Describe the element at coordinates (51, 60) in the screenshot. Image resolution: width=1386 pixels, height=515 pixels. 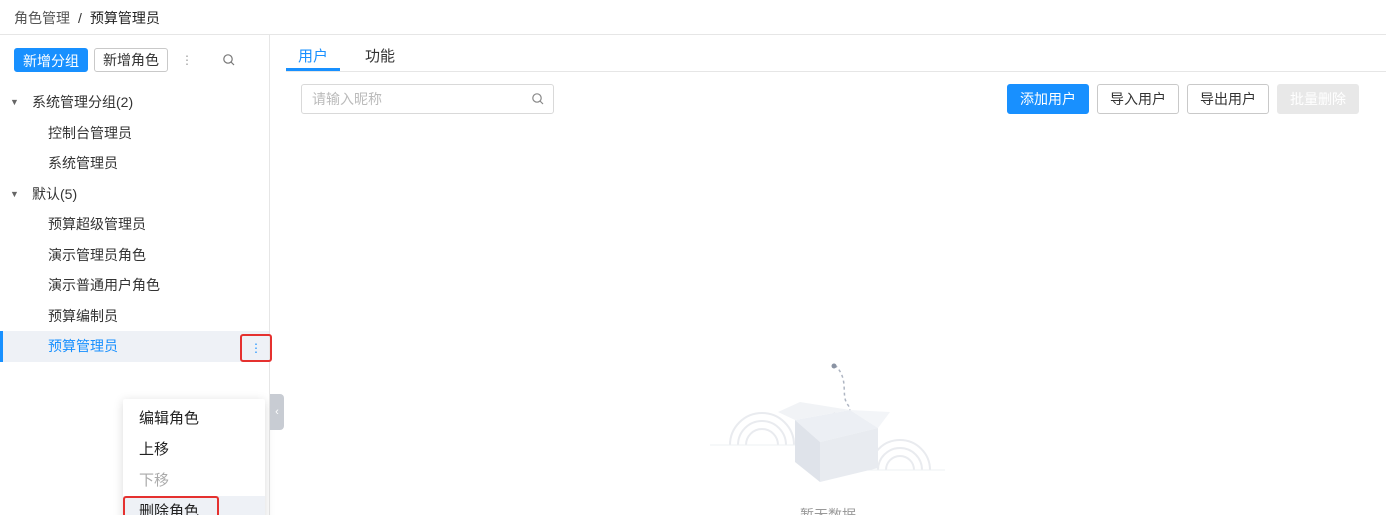
I see `new-group-button: 新增分组` at that location.